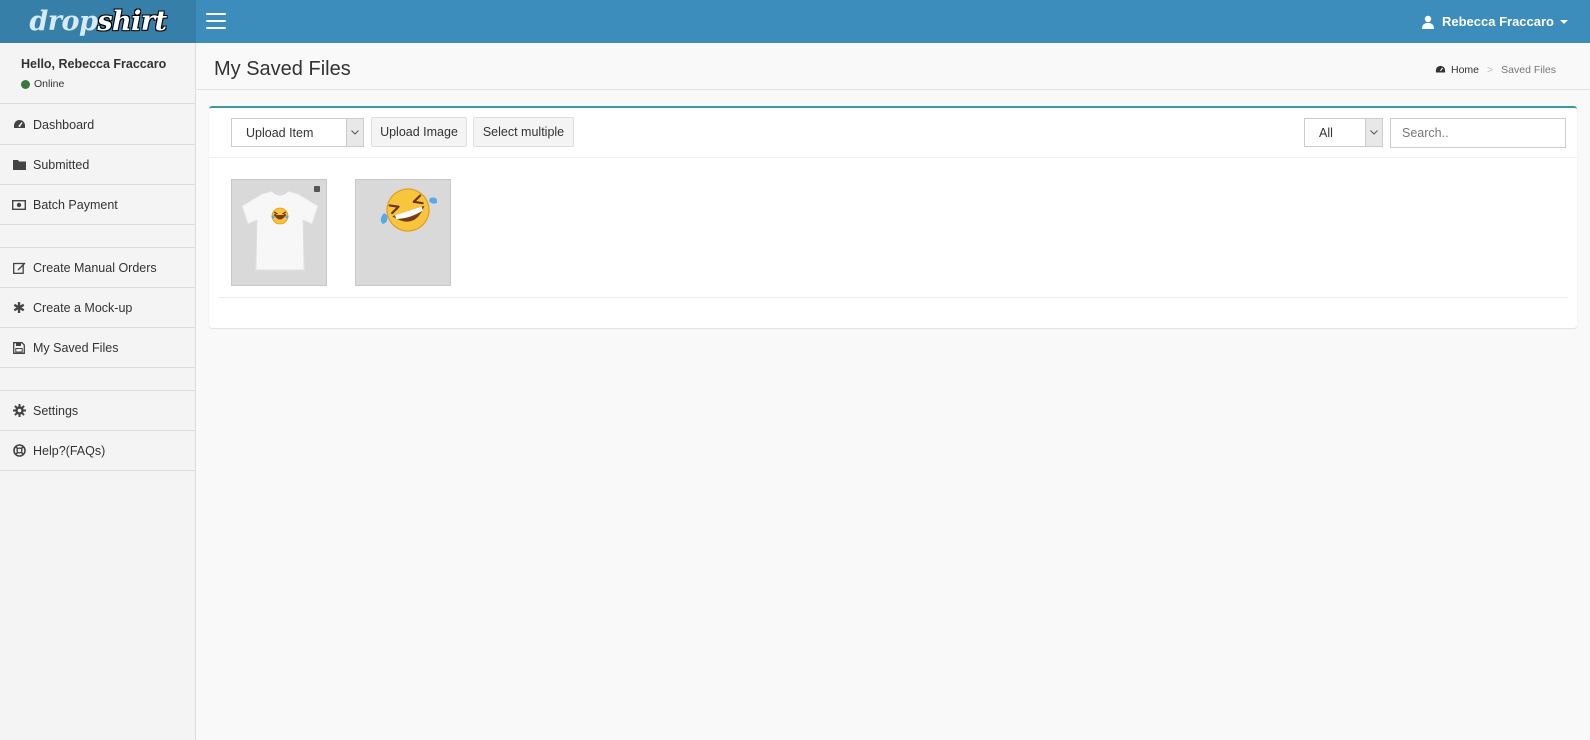  What do you see at coordinates (19, 205) in the screenshot?
I see `money-icon` at bounding box center [19, 205].